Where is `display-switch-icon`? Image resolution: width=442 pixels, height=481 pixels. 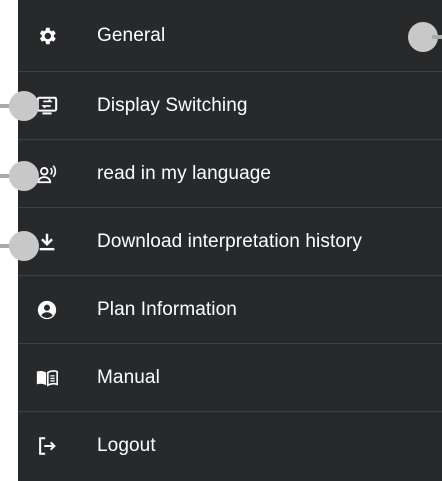
display-switch-icon is located at coordinates (47, 106).